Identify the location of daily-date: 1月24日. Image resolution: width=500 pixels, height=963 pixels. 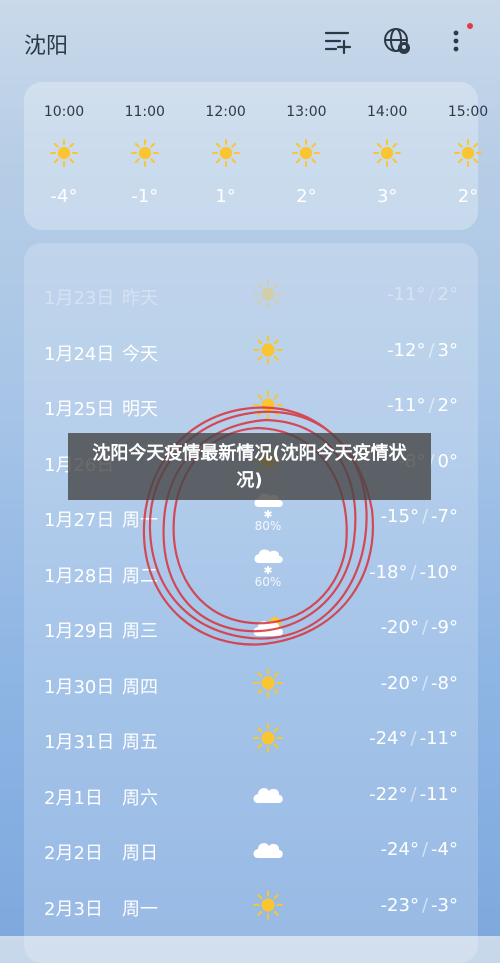
(79, 354).